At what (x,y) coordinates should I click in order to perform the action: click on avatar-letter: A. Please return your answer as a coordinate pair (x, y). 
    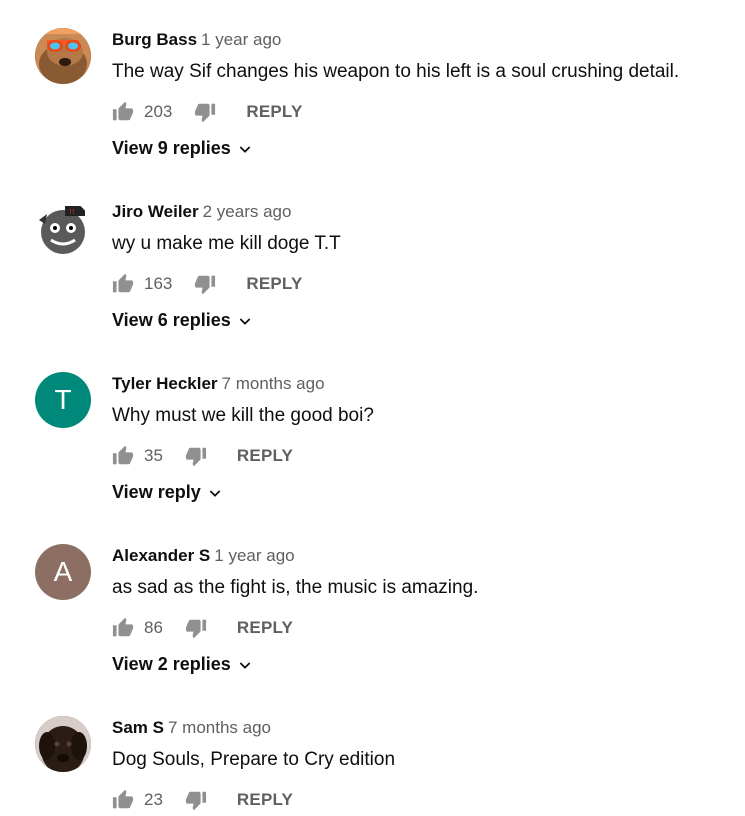
    Looking at the image, I should click on (63, 571).